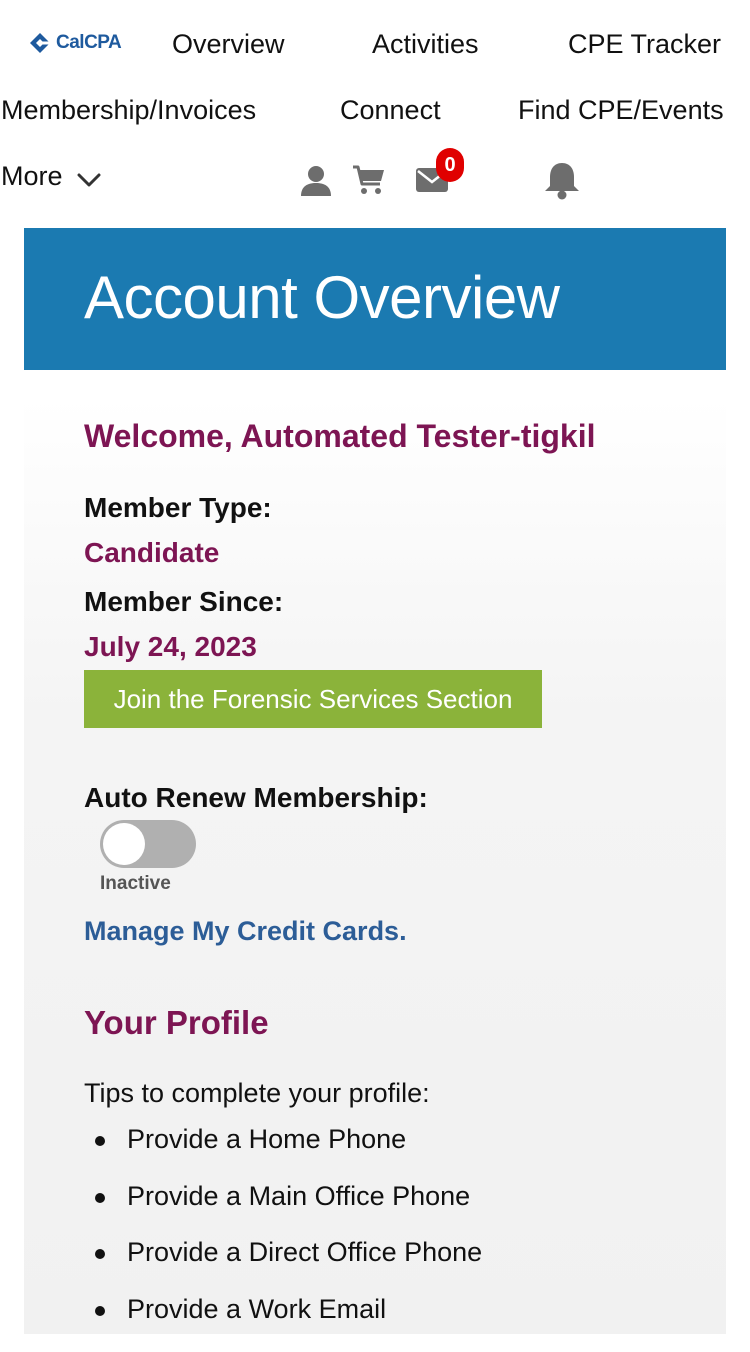  Describe the element at coordinates (228, 44) in the screenshot. I see `nav-overview: Overview` at that location.